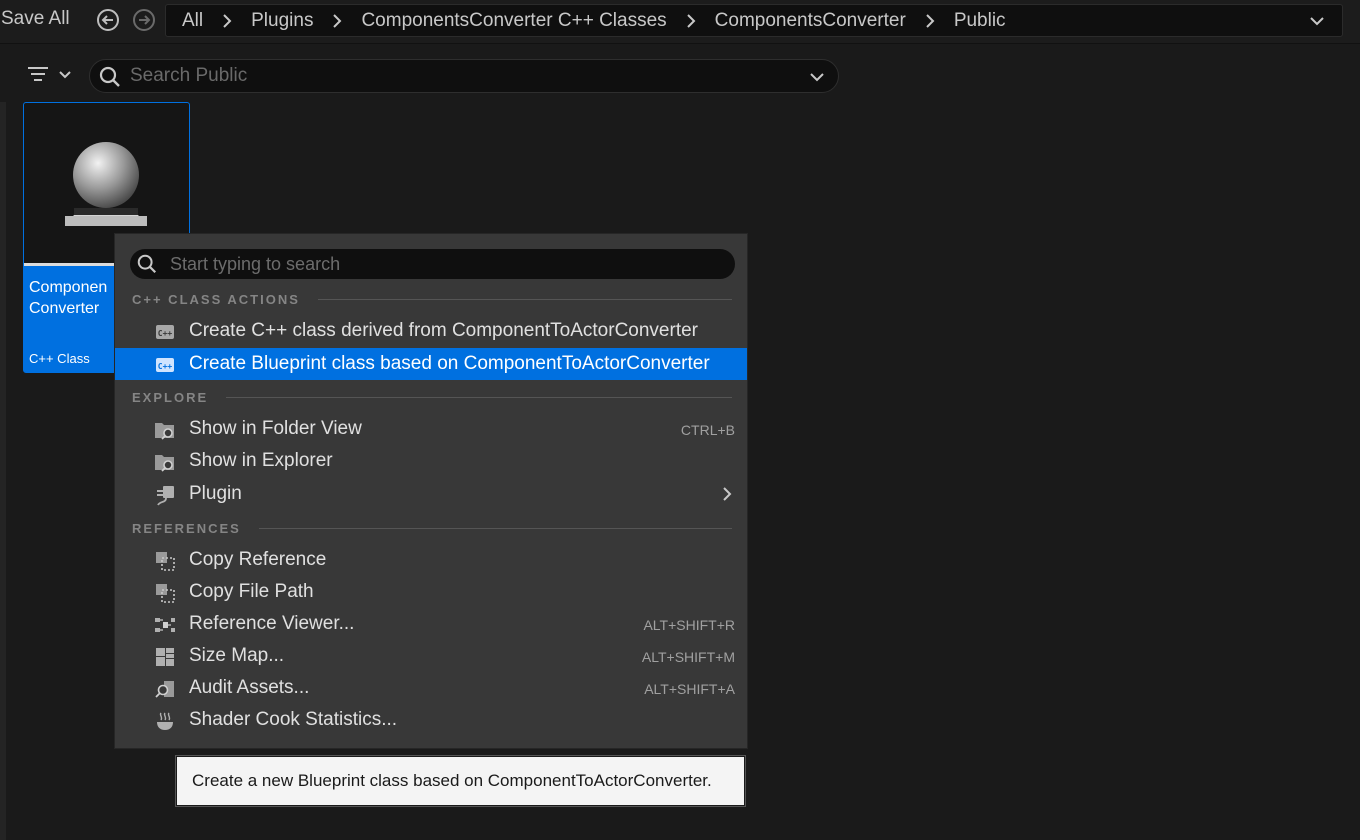 This screenshot has width=1360, height=840. I want to click on menu-item-copy-file-path: Copy File Path, so click(431, 592).